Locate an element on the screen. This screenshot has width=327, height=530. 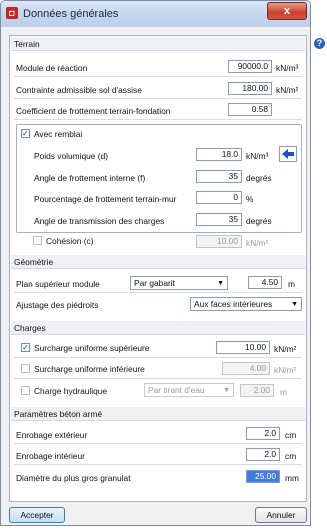
terrain-title: Terrain is located at coordinates (27, 44).